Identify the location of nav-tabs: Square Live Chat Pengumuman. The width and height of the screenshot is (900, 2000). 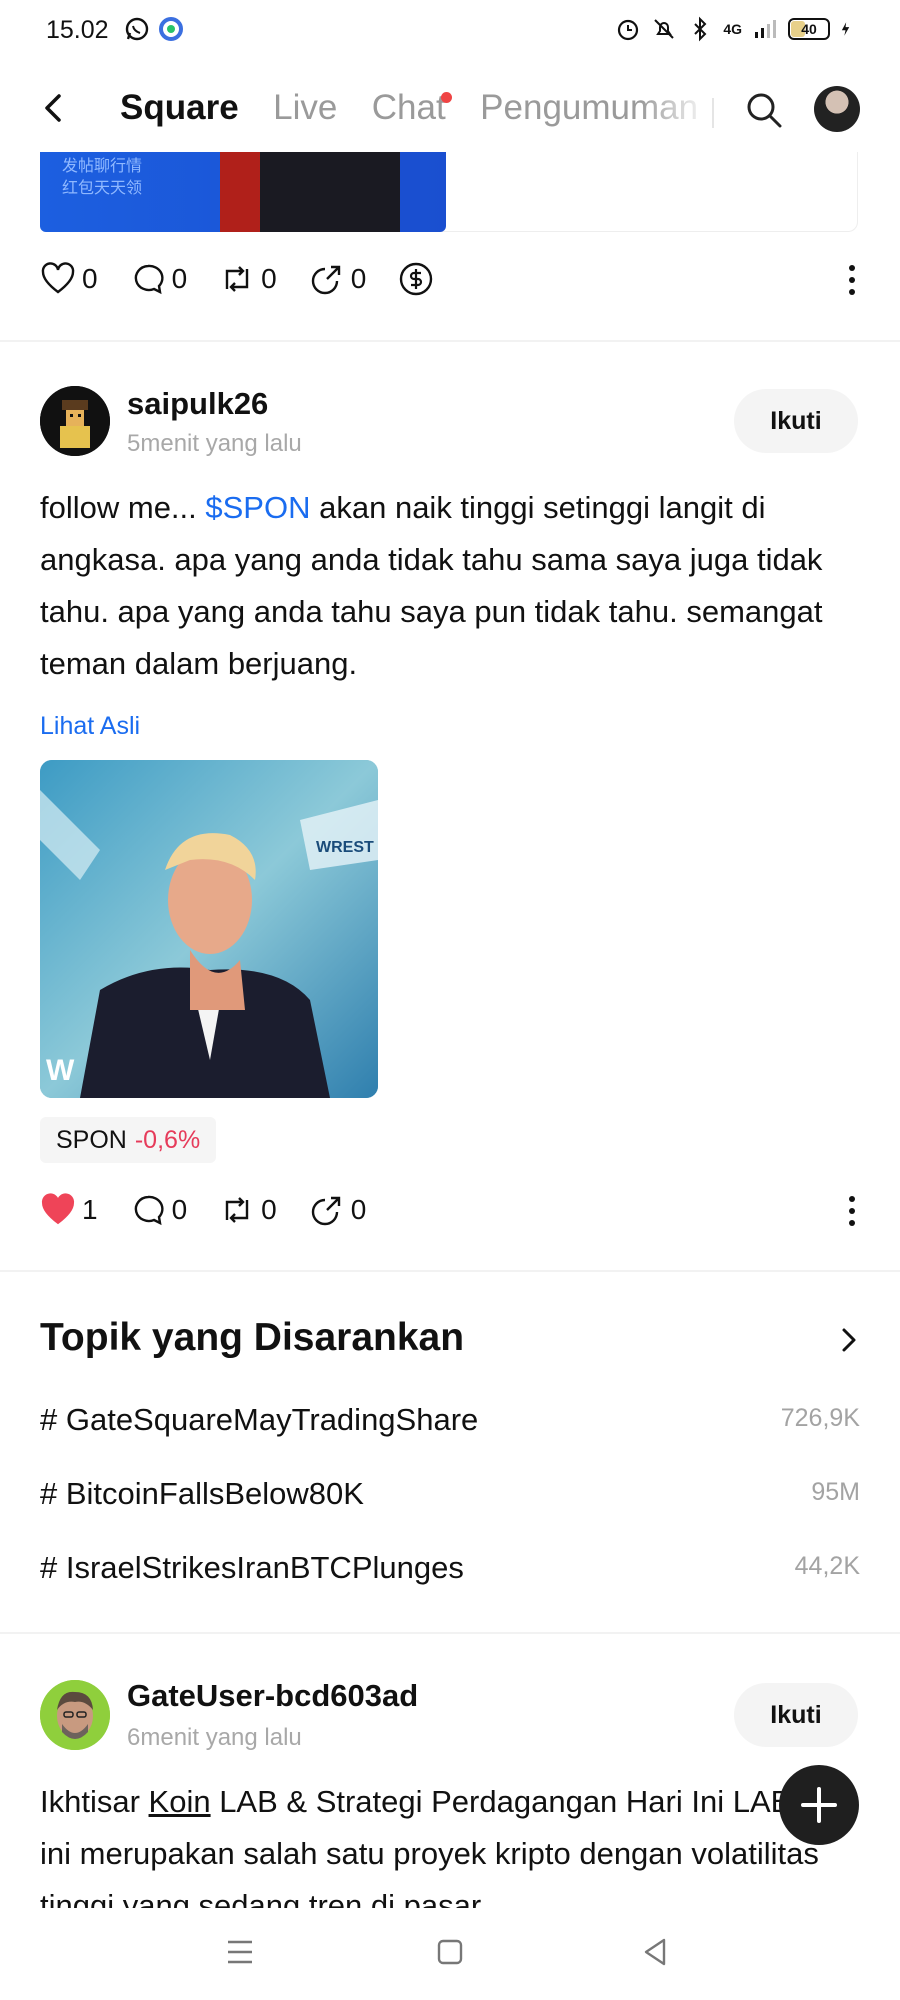
(410, 112).